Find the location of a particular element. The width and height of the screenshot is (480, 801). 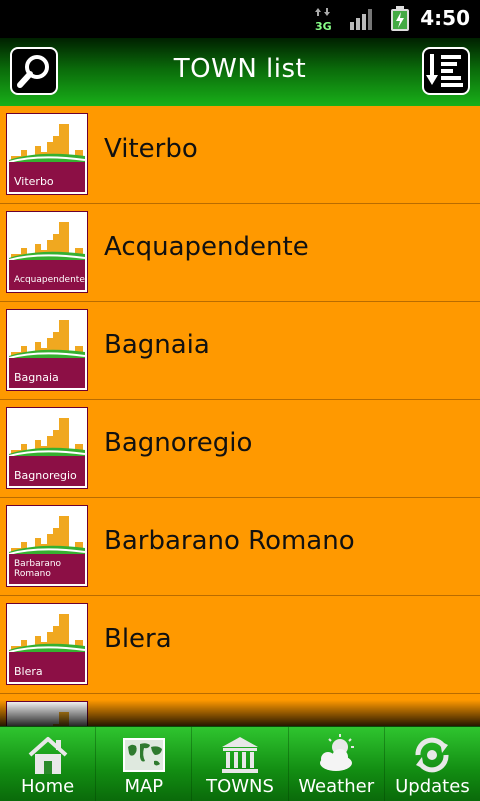

signal-icon is located at coordinates (361, 19).